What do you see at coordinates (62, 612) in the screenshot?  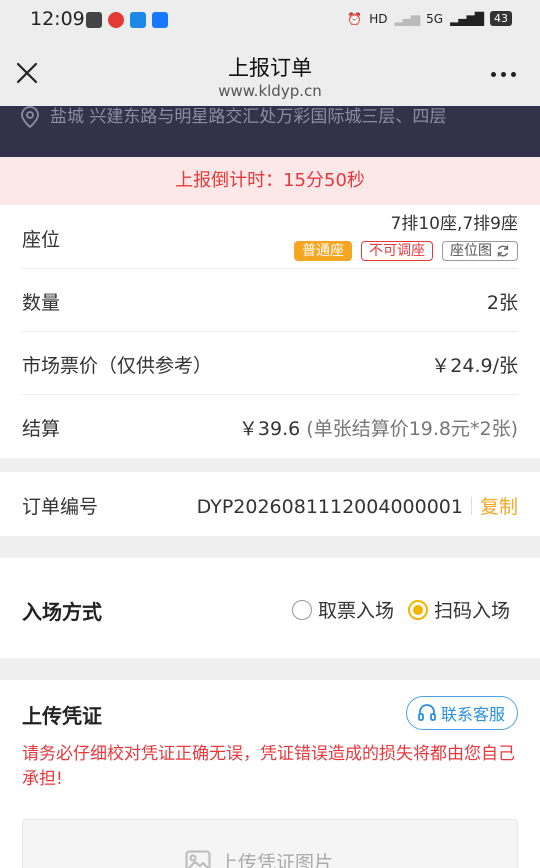 I see `entry-method-title: 入场方式` at bounding box center [62, 612].